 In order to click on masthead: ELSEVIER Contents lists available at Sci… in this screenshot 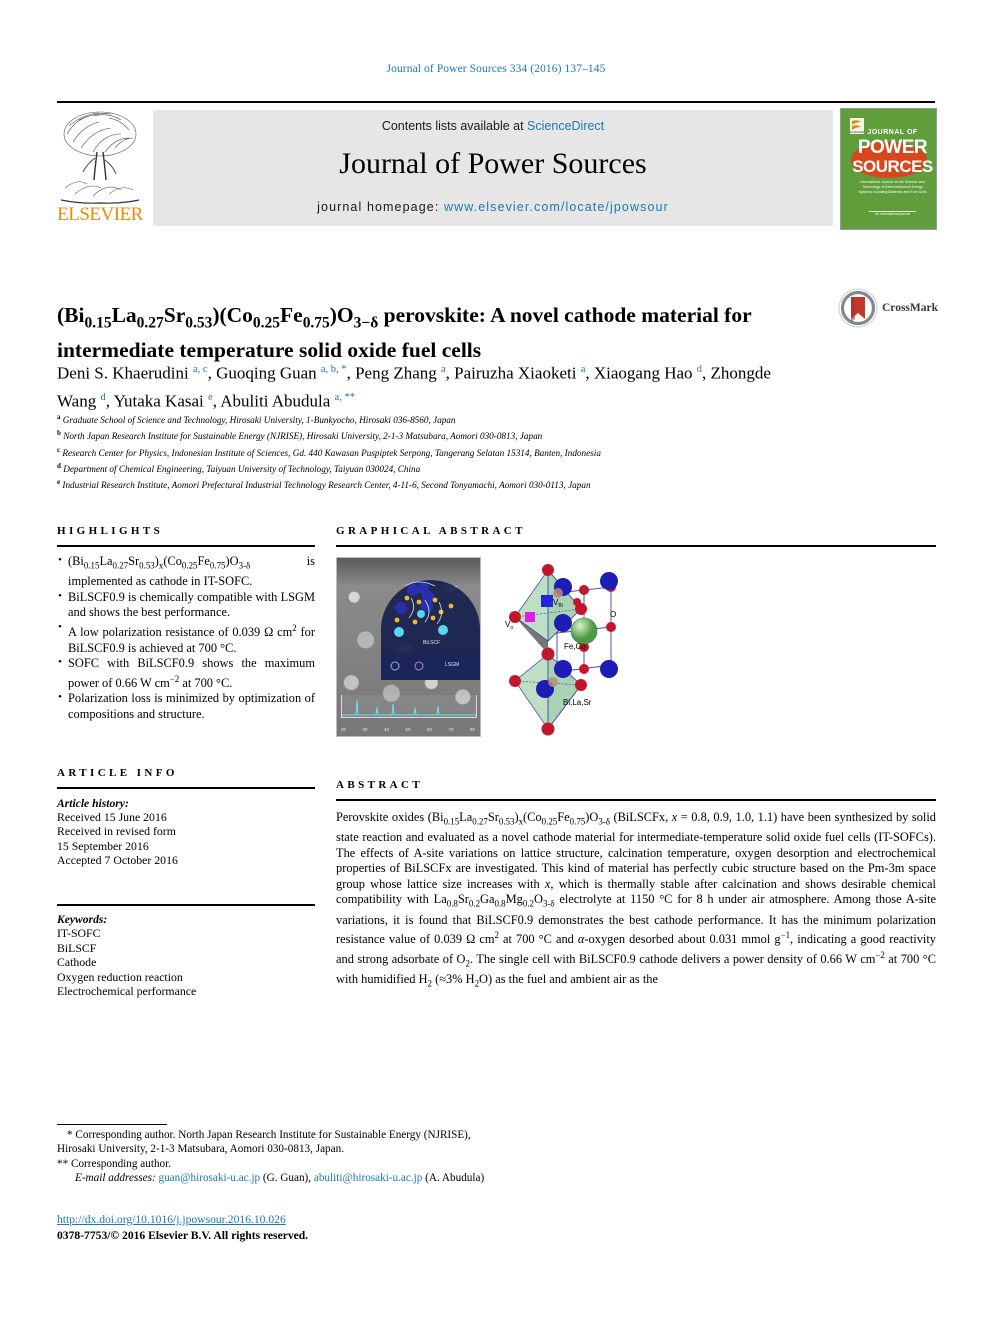, I will do `click(497, 169)`.